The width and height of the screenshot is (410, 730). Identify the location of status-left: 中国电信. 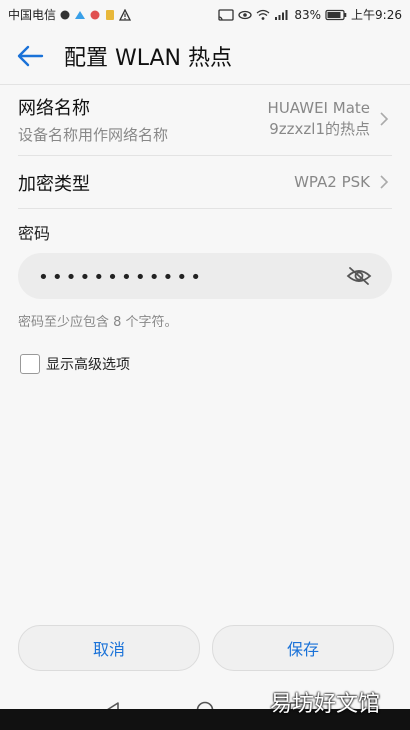
(70, 14).